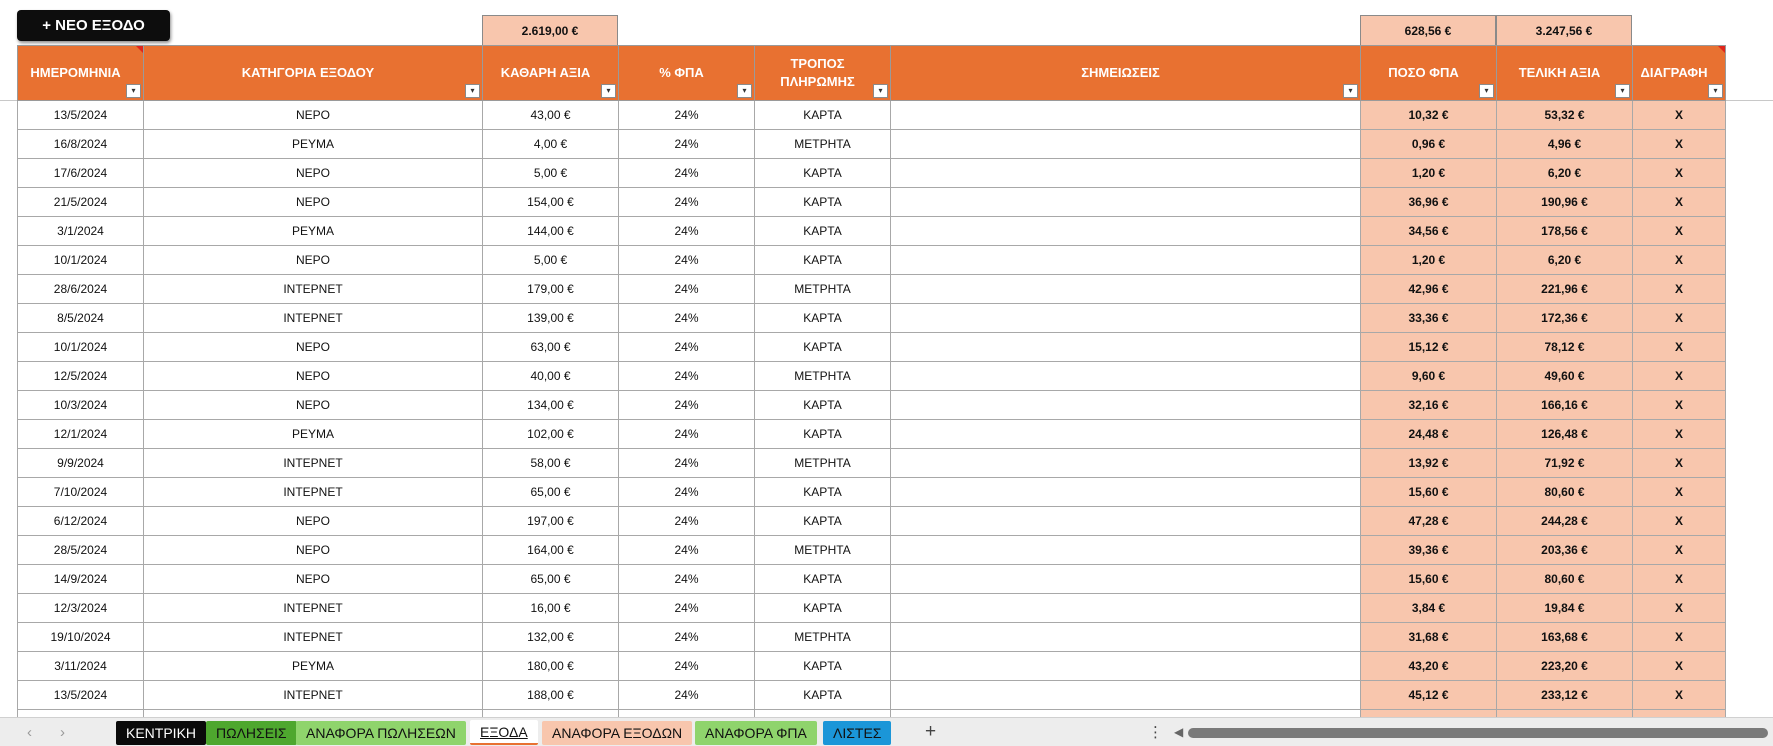  What do you see at coordinates (550, 666) in the screenshot?
I see `cell-net-value: 180,00 €` at bounding box center [550, 666].